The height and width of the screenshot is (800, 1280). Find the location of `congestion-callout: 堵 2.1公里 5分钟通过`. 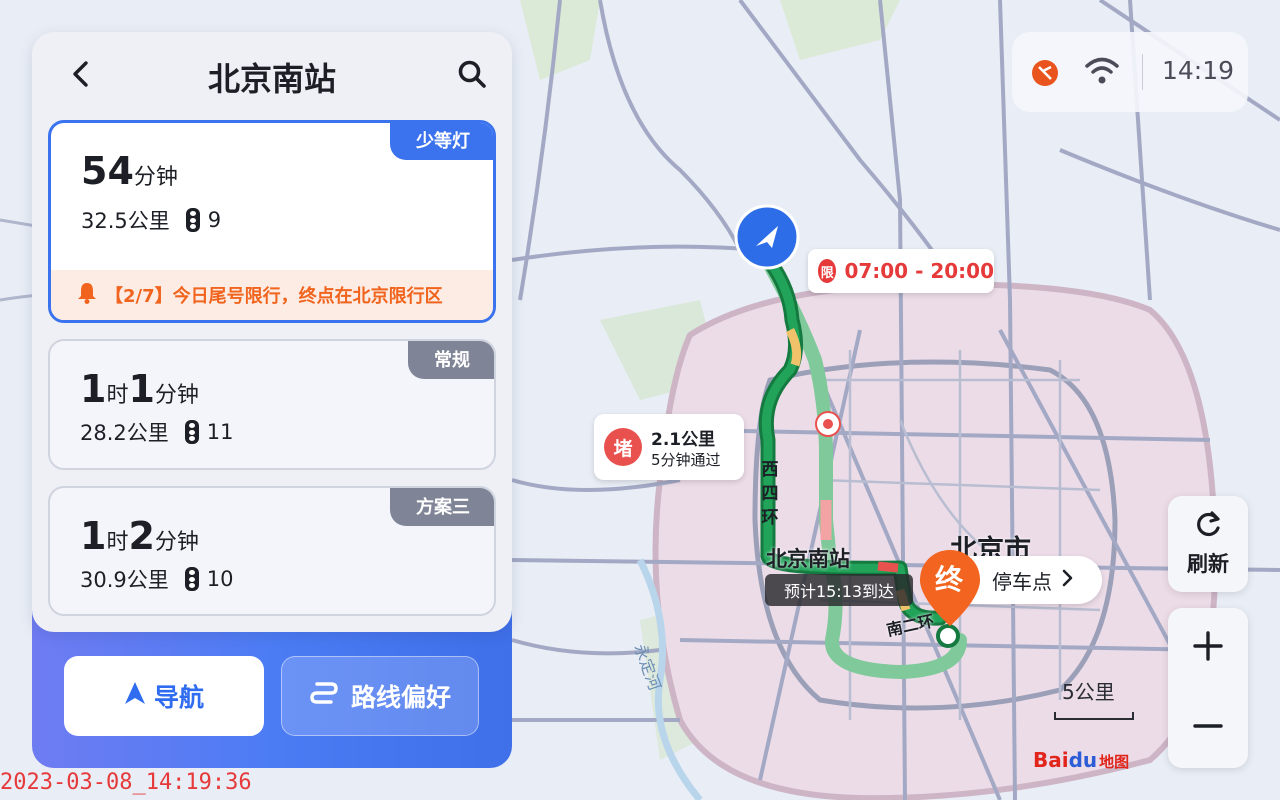

congestion-callout: 堵 2.1公里 5分钟通过 is located at coordinates (669, 447).